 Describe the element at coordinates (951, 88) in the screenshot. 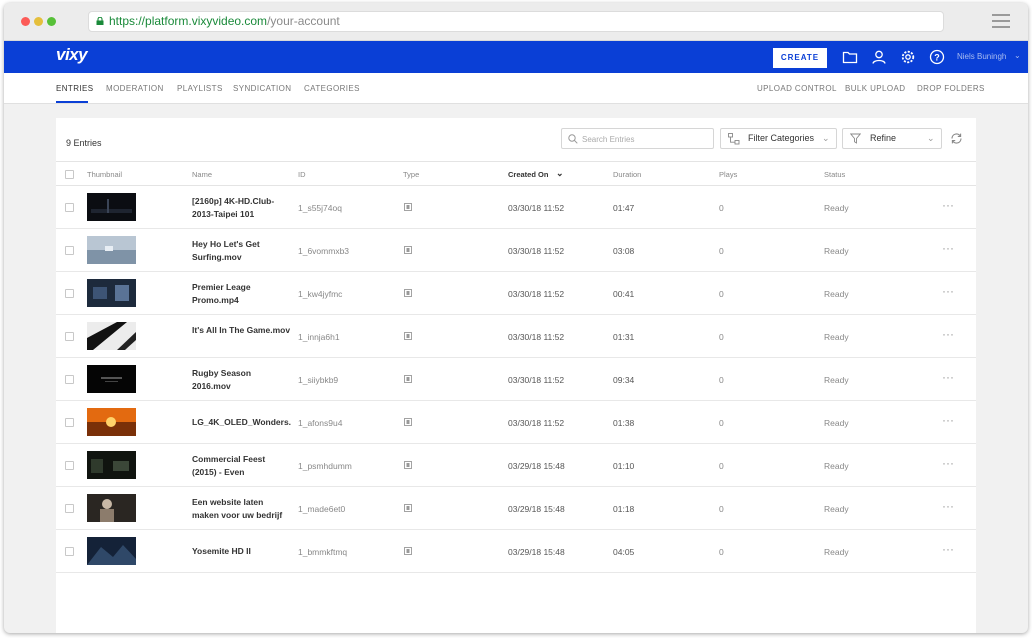

I see `drop-folders-link: DROP FOLDERS` at that location.